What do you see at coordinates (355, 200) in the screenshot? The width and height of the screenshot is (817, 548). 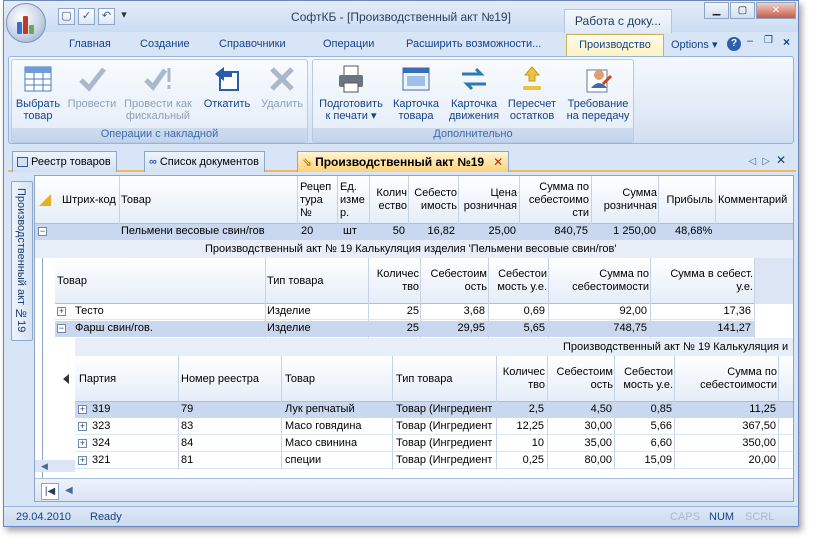 I see `col-unit: Ед. изме р.` at bounding box center [355, 200].